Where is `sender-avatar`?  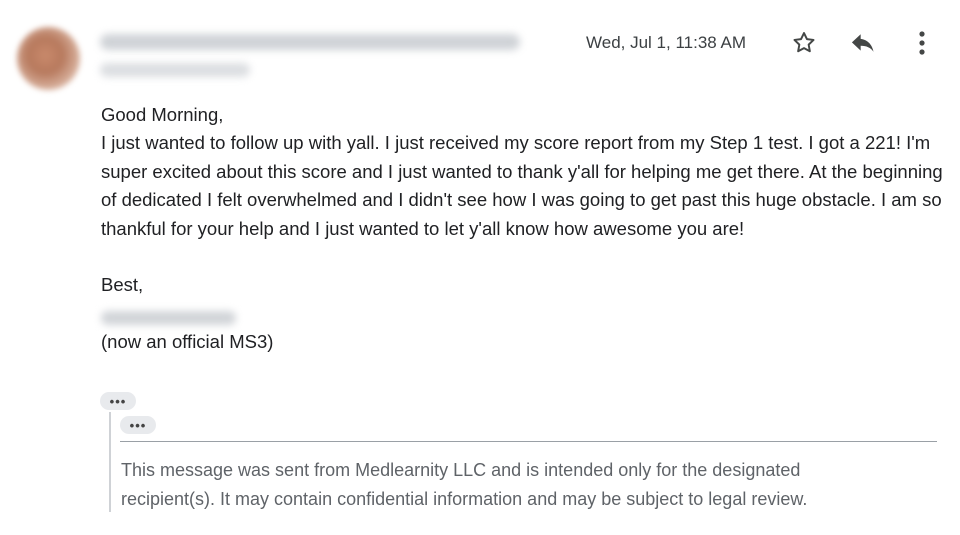 sender-avatar is located at coordinates (48, 58).